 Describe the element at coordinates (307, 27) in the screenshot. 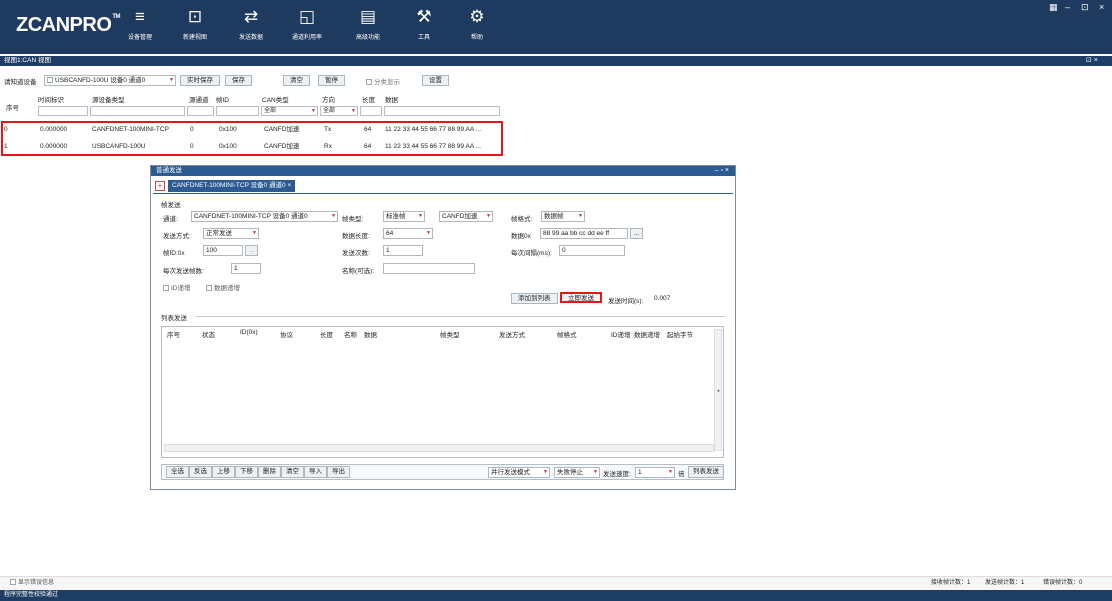

I see `channel-utilization-button: ◱ 通道利用率` at that location.